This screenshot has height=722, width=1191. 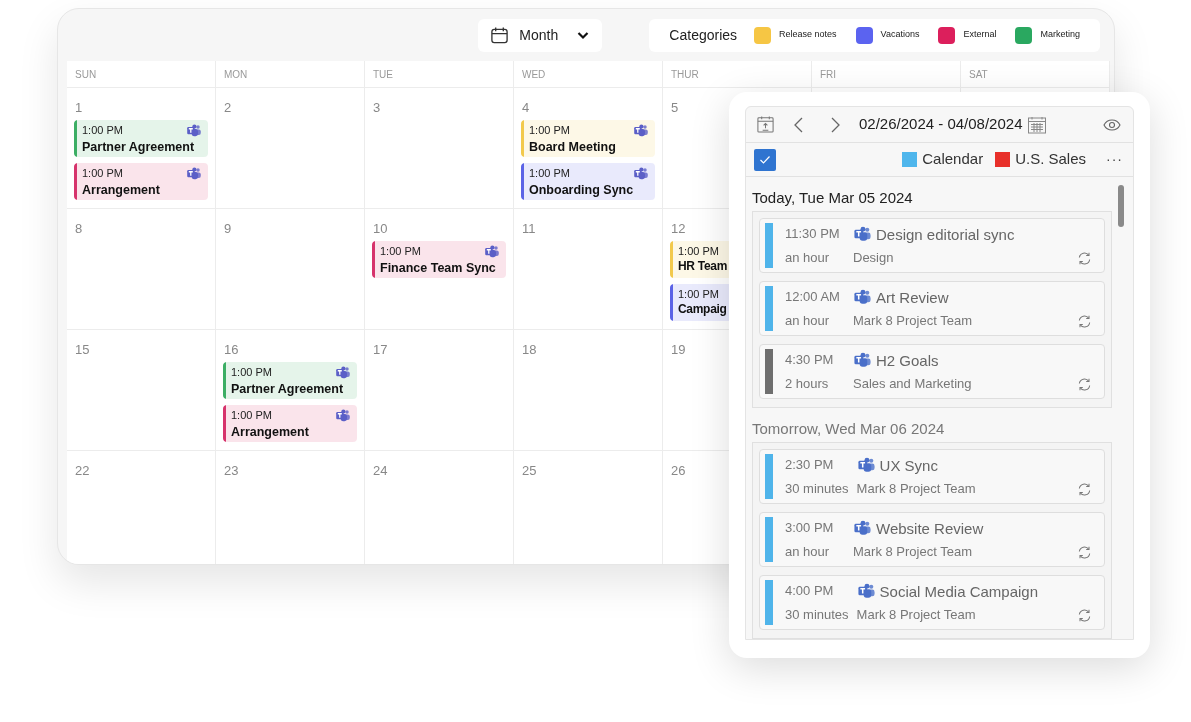 What do you see at coordinates (231, 349) in the screenshot?
I see `day-number: 16` at bounding box center [231, 349].